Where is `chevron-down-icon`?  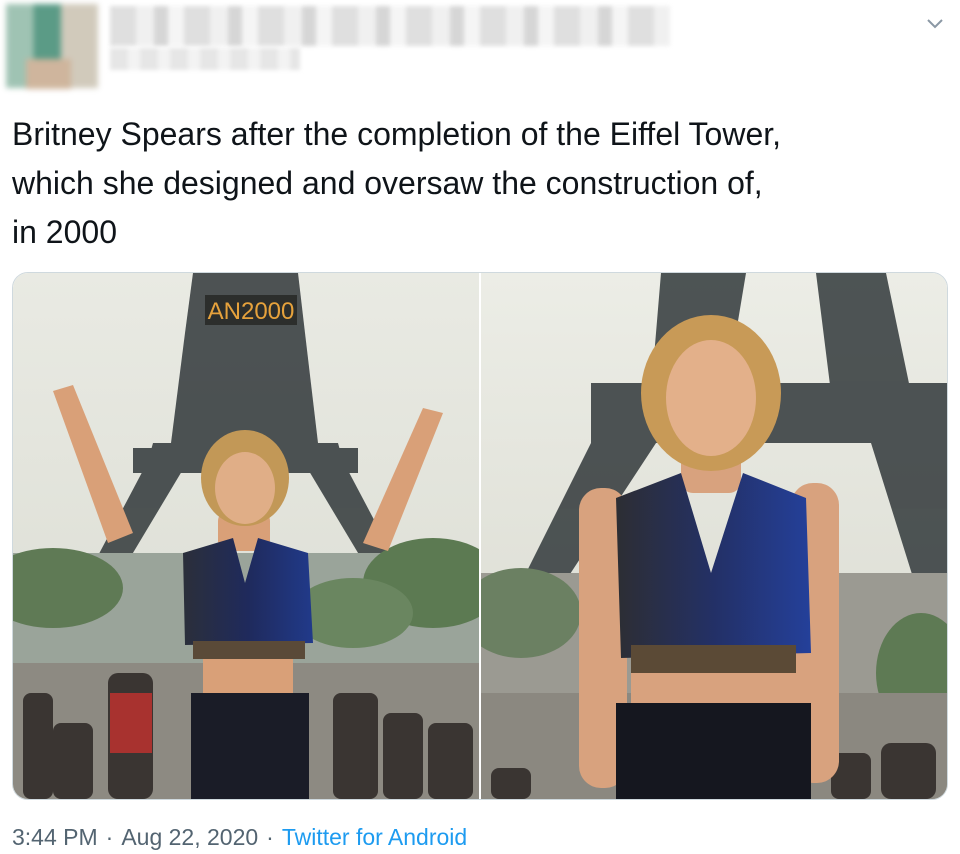 chevron-down-icon is located at coordinates (935, 24).